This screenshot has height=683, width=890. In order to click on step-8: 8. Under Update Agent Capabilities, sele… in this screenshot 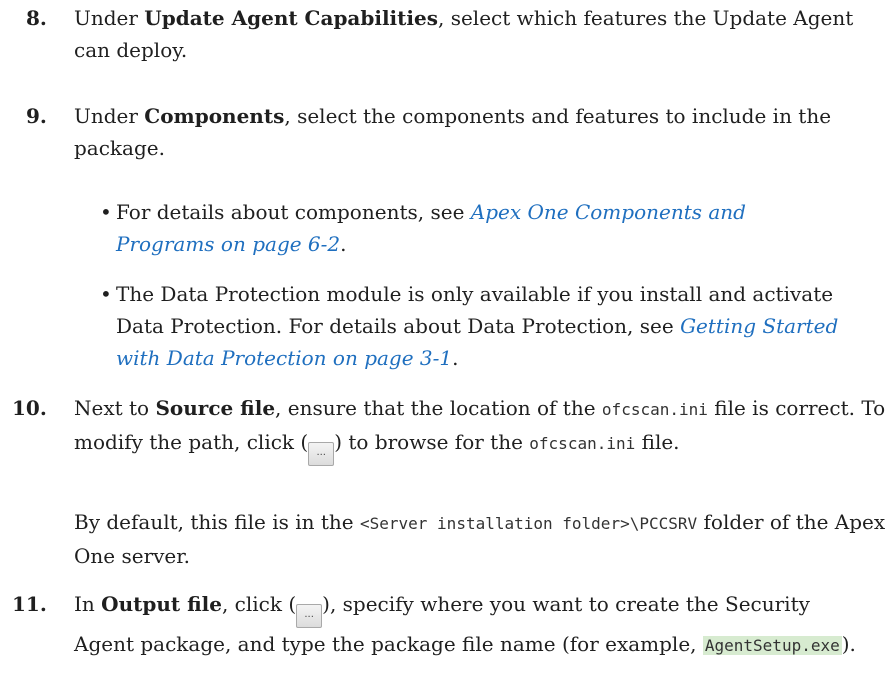, I will do `click(445, 34)`.